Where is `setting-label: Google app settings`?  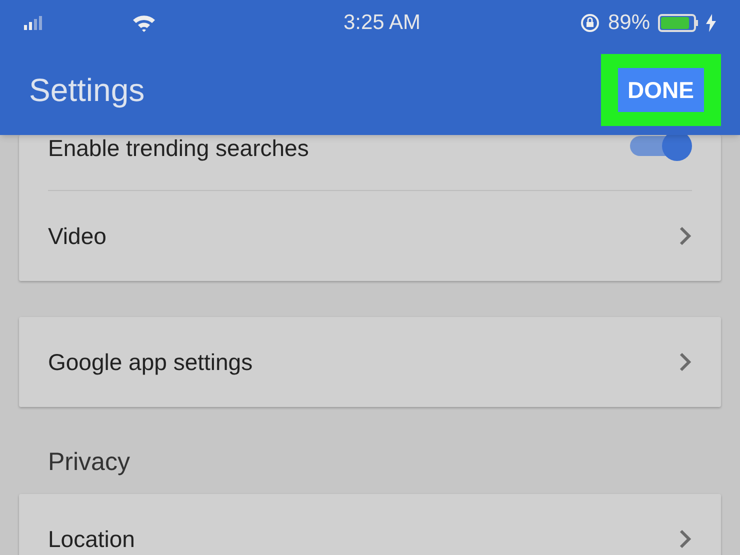
setting-label: Google app settings is located at coordinates (150, 362).